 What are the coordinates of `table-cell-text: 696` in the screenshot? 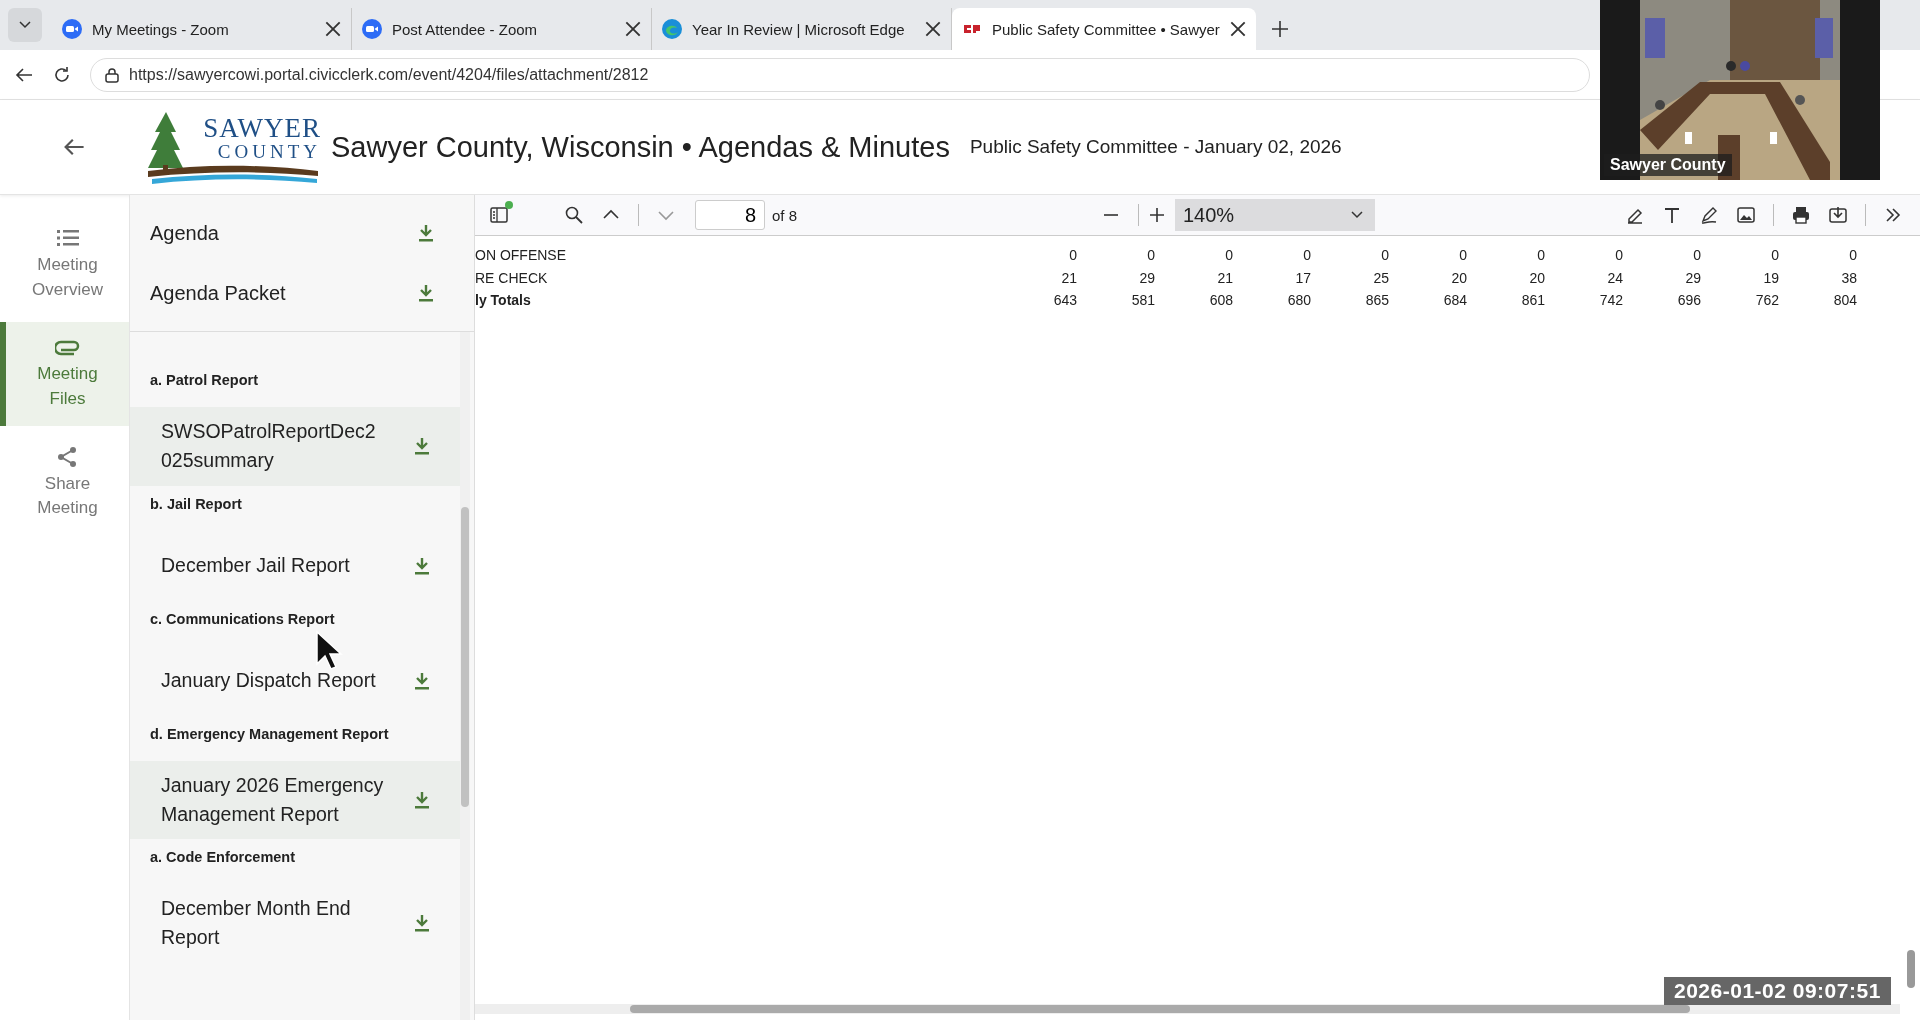 It's located at (1688, 300).